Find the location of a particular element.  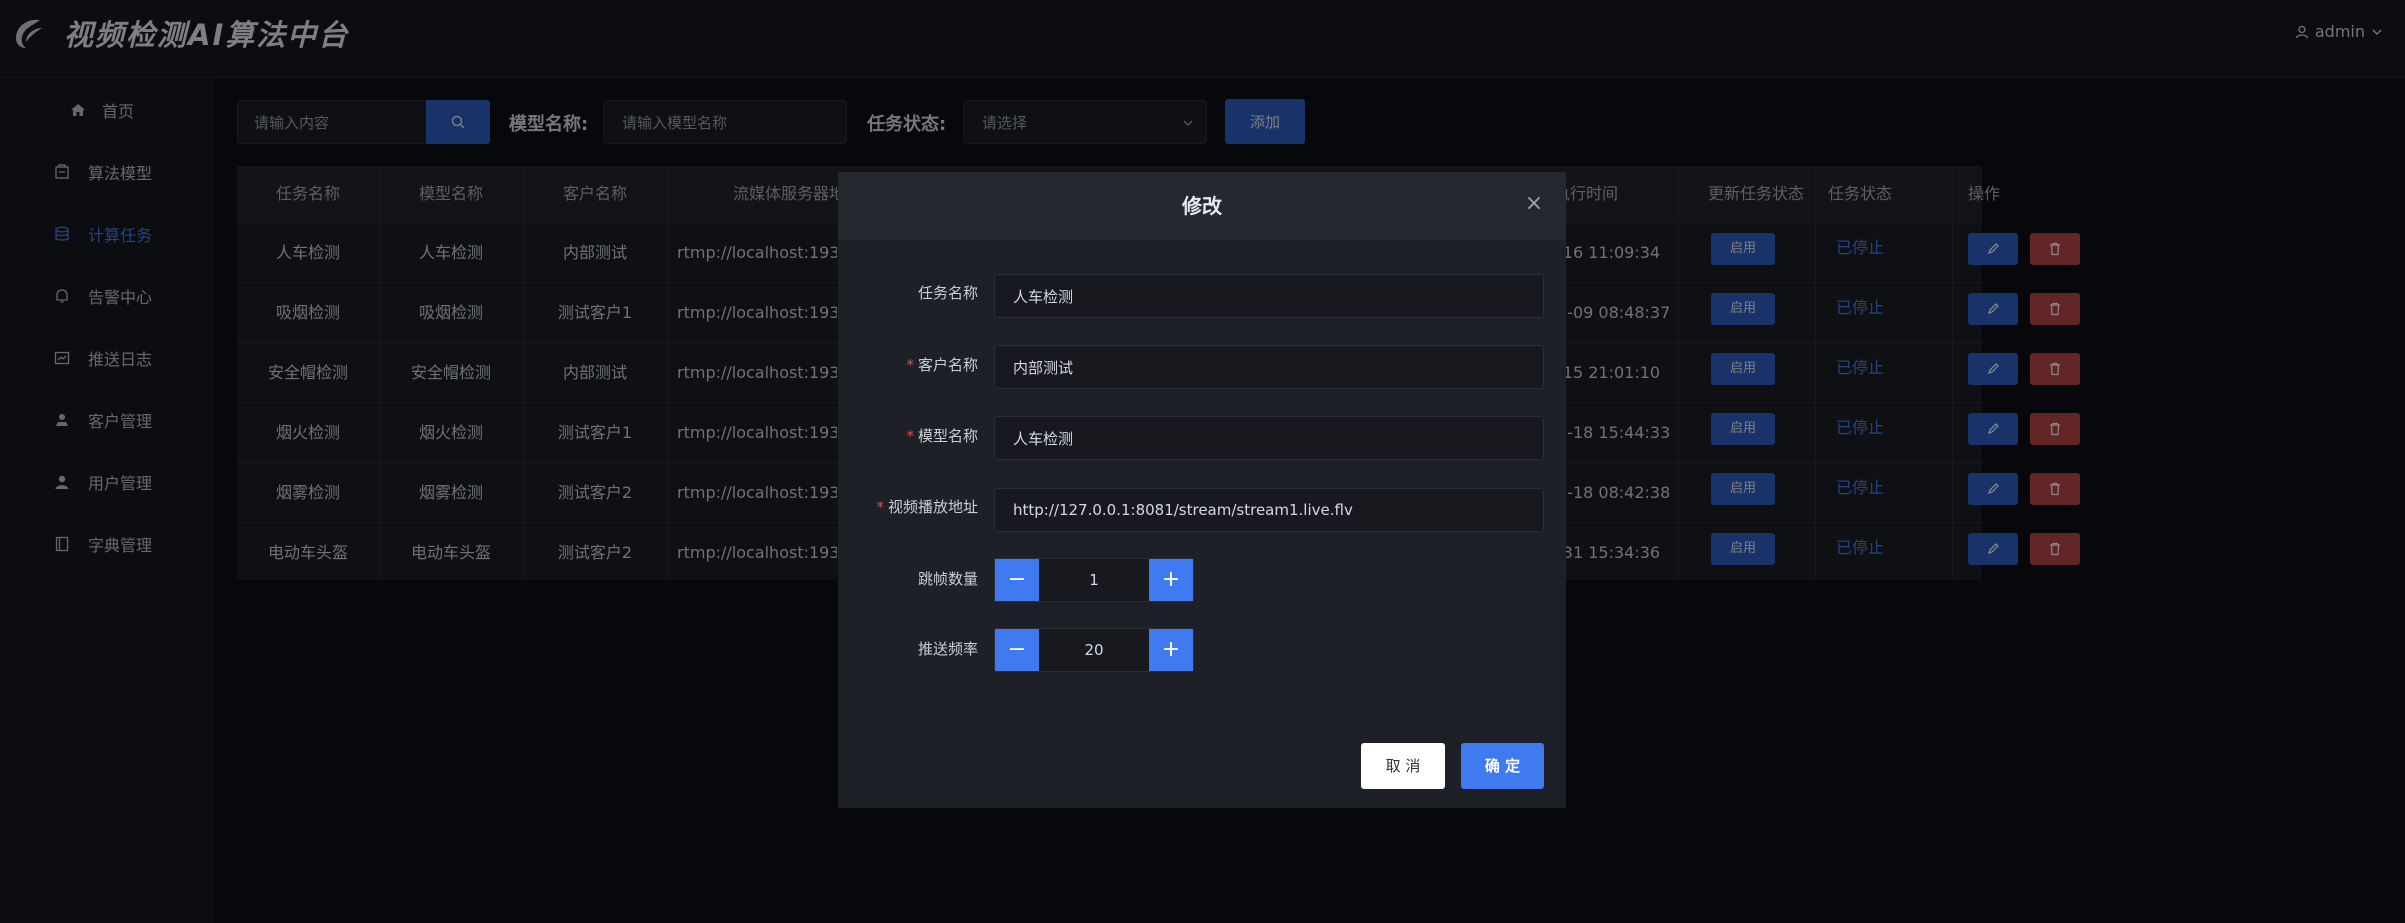

push-rate-label: 推送频率 is located at coordinates (908, 648).